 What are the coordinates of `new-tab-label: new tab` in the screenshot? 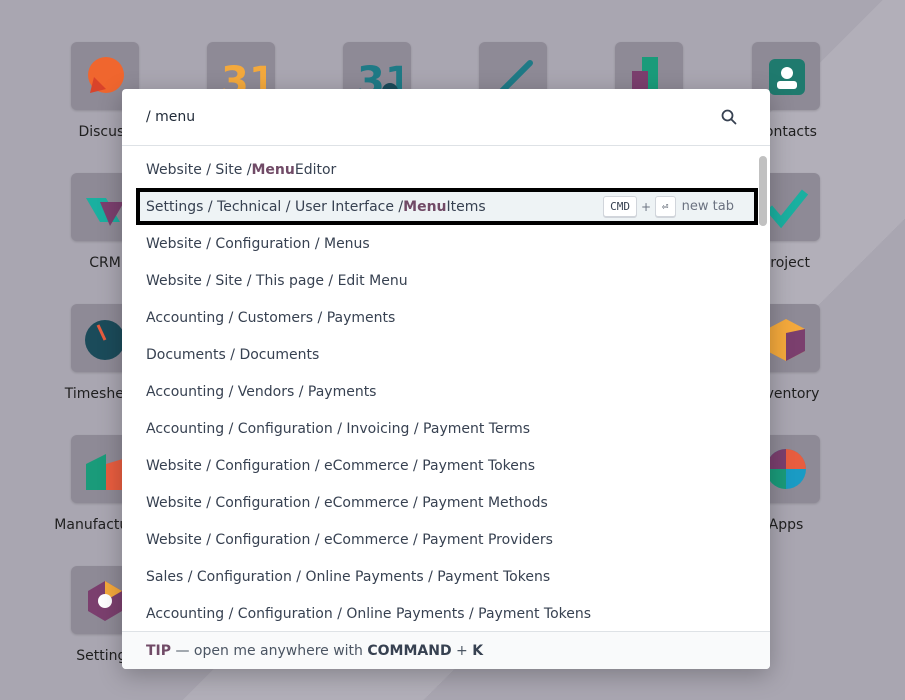 It's located at (707, 206).